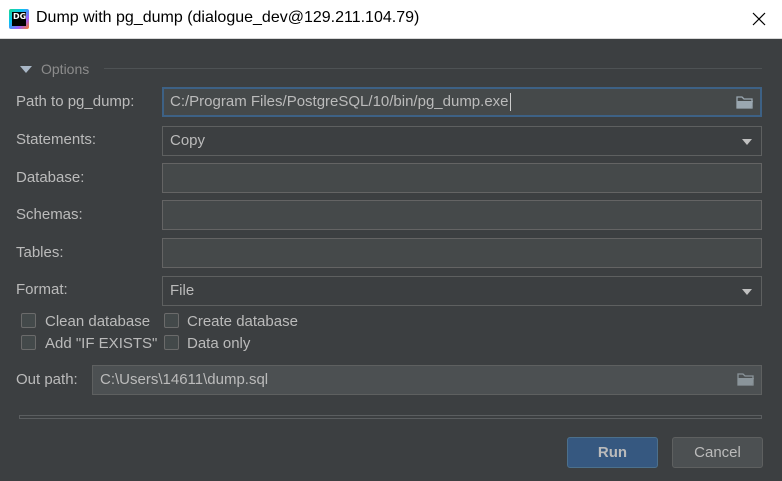  What do you see at coordinates (612, 452) in the screenshot?
I see `run-button: Run` at bounding box center [612, 452].